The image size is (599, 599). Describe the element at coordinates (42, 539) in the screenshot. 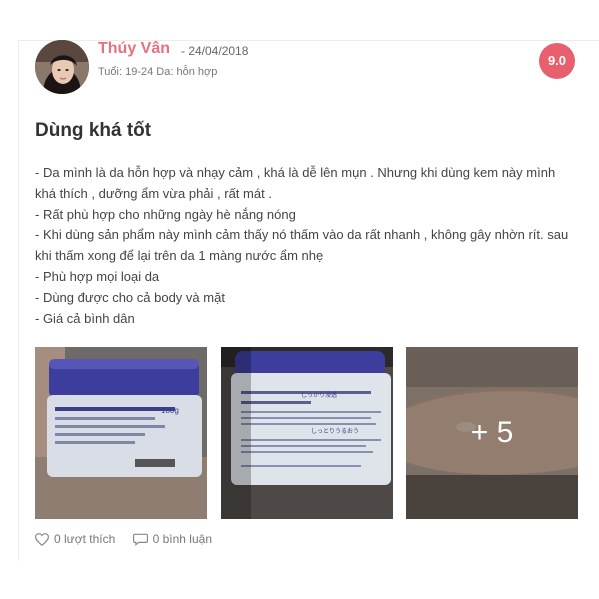

I see `heart-icon` at that location.